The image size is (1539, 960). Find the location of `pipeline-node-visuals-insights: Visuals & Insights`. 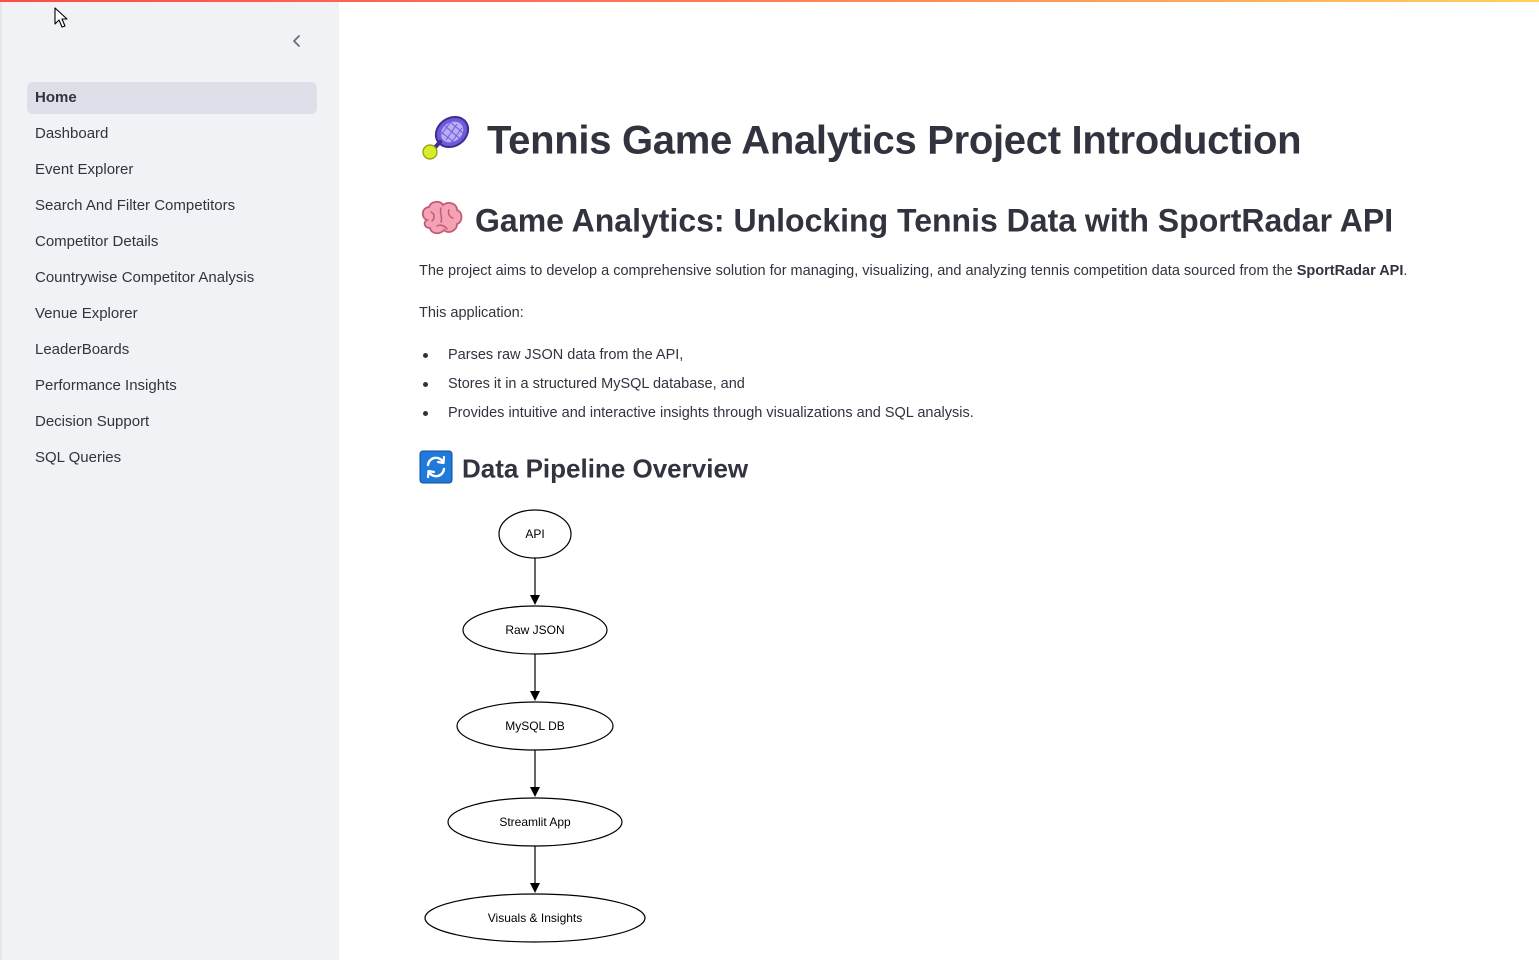

pipeline-node-visuals-insights: Visuals & Insights is located at coordinates (535, 918).